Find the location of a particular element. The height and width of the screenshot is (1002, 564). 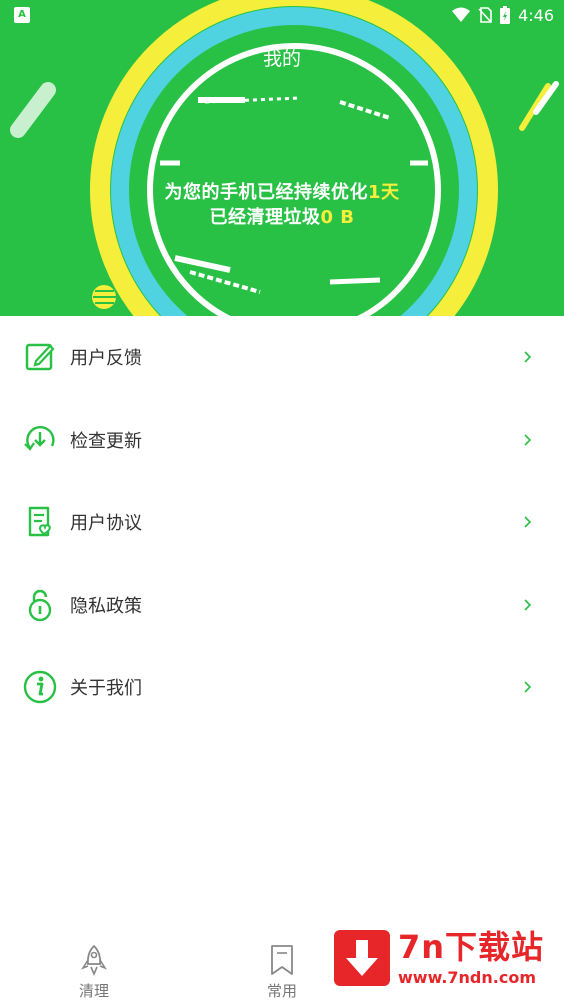

cleaned-junk-value: 0 B is located at coordinates (337, 217).